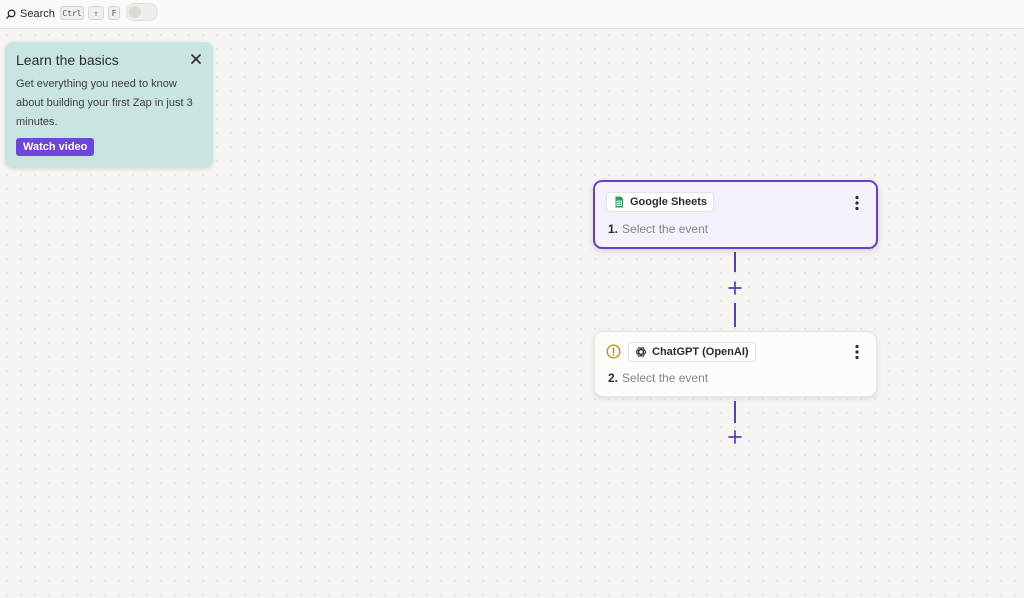 This screenshot has width=1024, height=598. What do you see at coordinates (114, 13) in the screenshot?
I see `shortcut-key-f: F` at bounding box center [114, 13].